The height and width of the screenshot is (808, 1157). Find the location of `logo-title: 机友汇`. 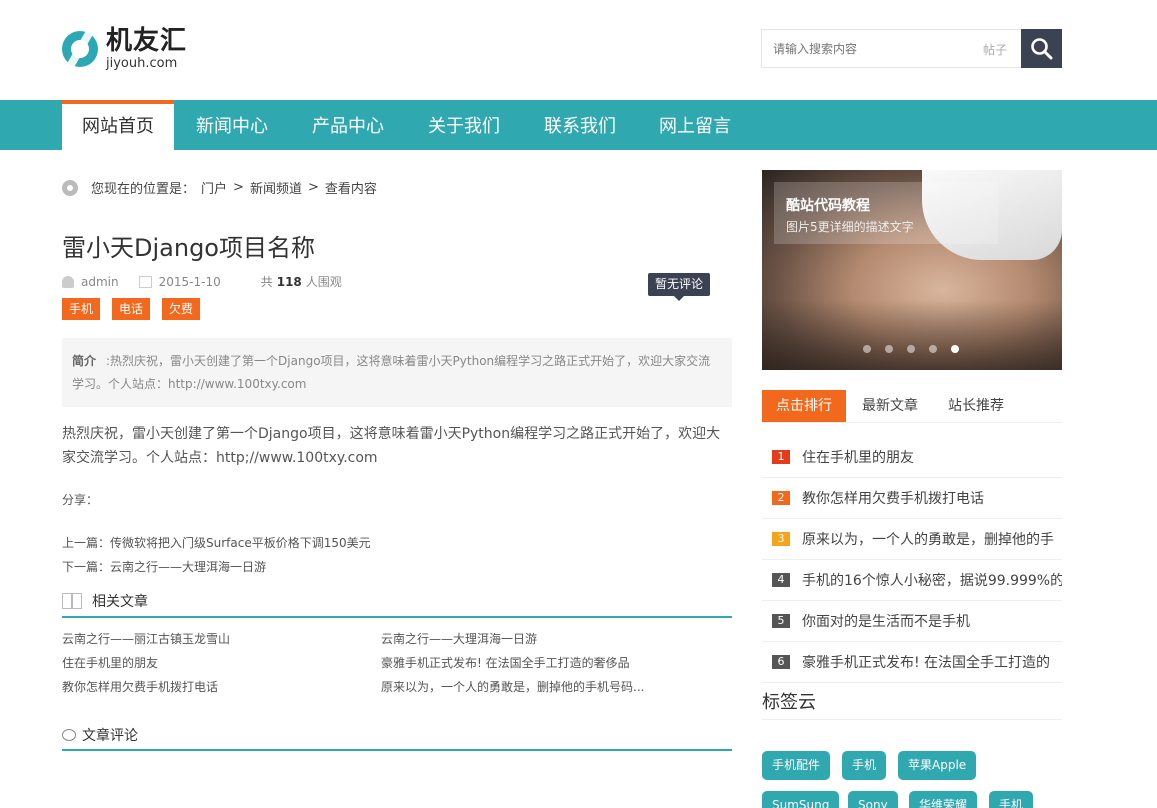

logo-title: 机友汇 is located at coordinates (147, 41).